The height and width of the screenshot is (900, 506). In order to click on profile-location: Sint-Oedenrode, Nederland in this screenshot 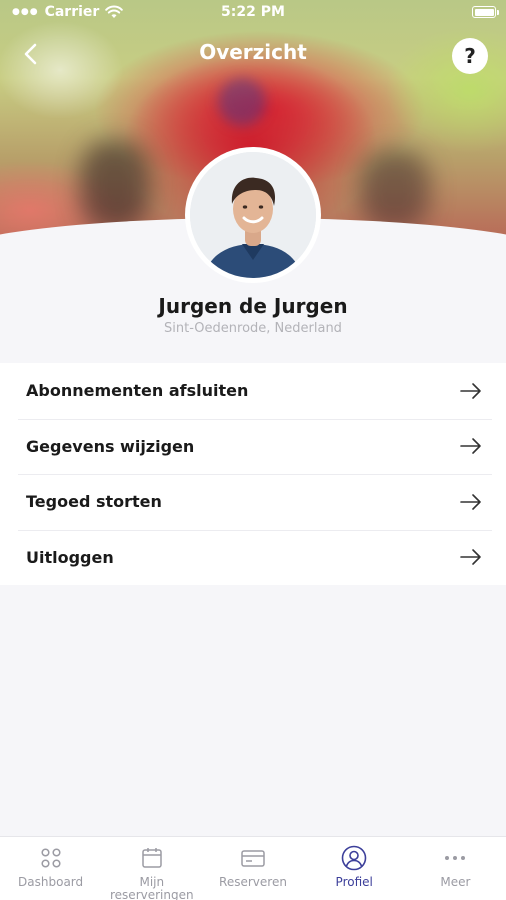, I will do `click(253, 328)`.